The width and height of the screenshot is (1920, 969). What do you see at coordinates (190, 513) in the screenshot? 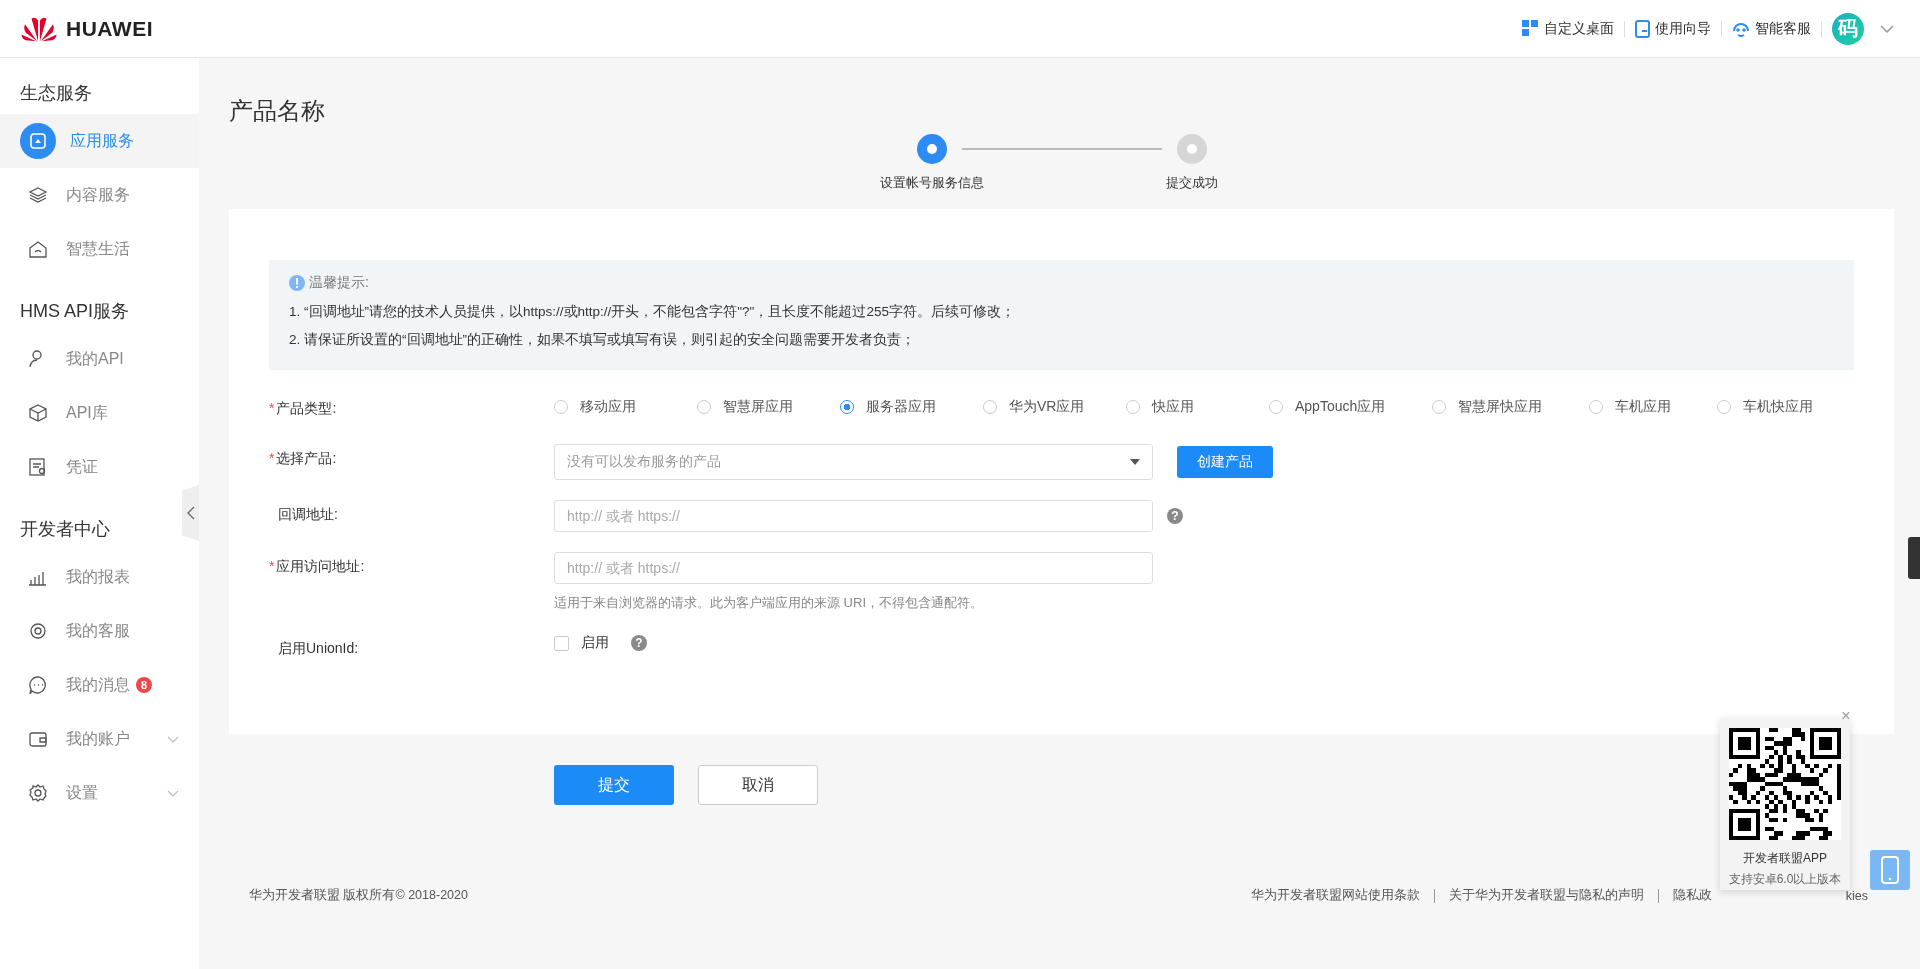
I see `collapse-handle` at bounding box center [190, 513].